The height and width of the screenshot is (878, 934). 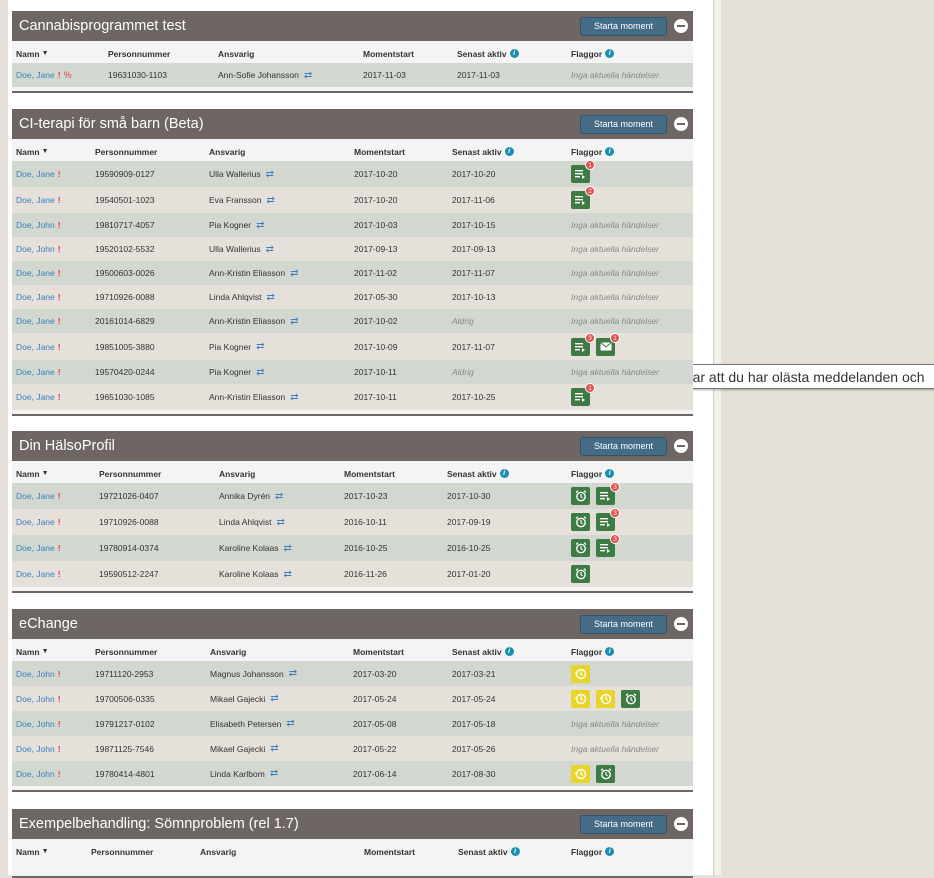 What do you see at coordinates (125, 372) in the screenshot?
I see `personnummer-value: 19570420-0244` at bounding box center [125, 372].